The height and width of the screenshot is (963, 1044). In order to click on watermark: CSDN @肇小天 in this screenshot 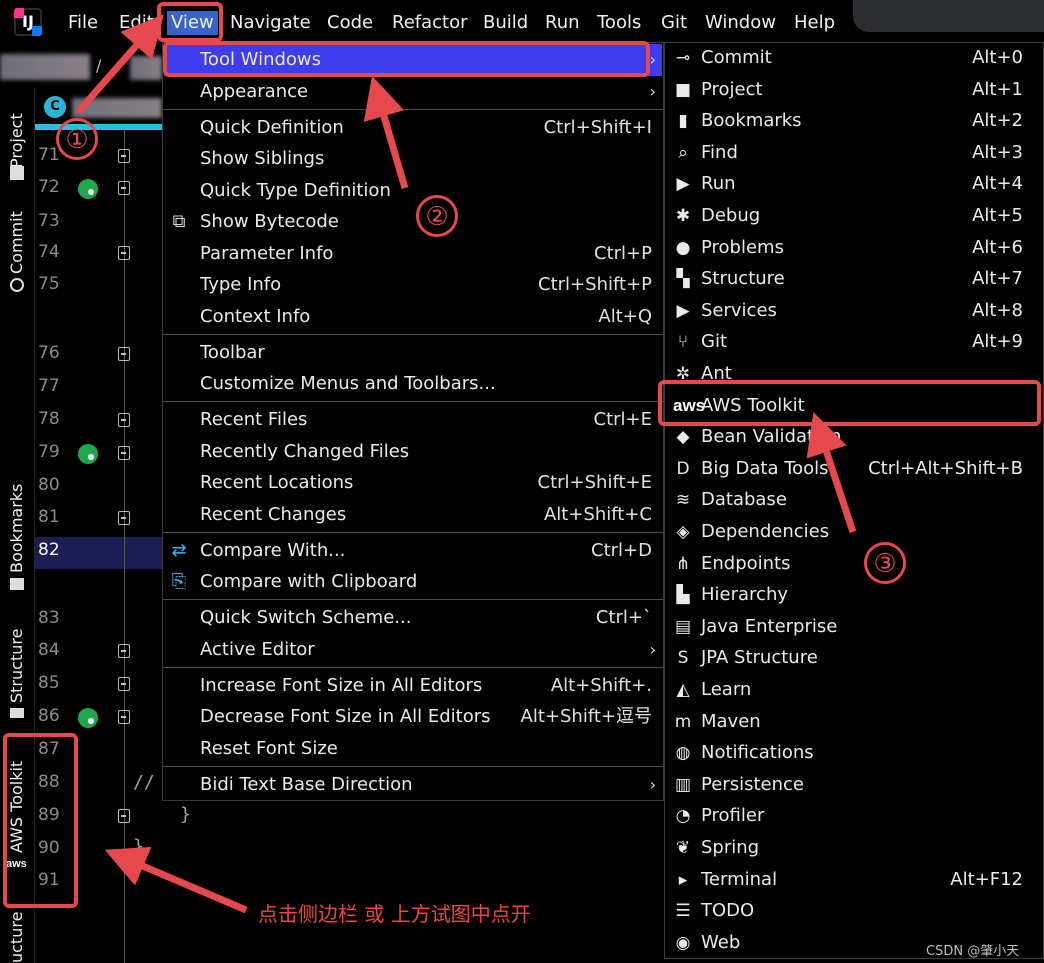, I will do `click(973, 951)`.